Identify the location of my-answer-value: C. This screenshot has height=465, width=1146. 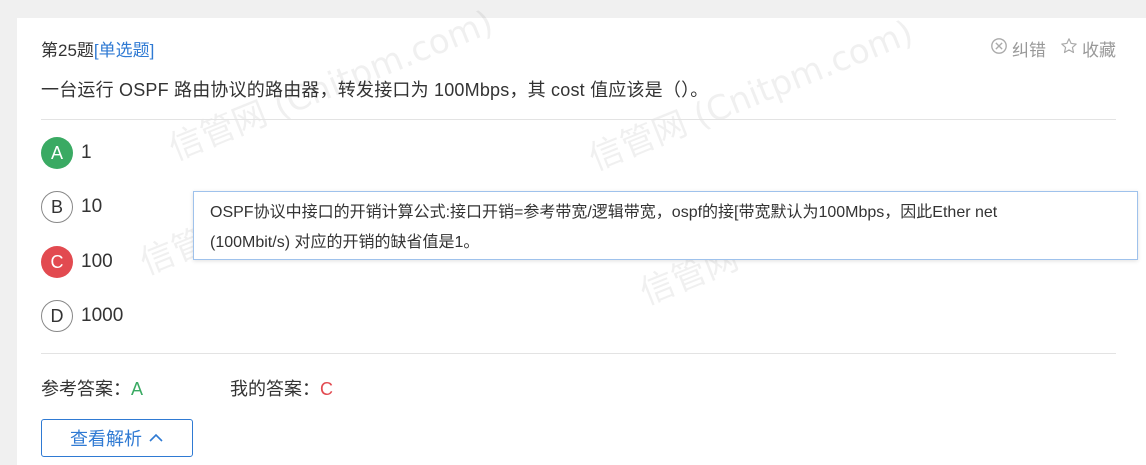
(326, 389).